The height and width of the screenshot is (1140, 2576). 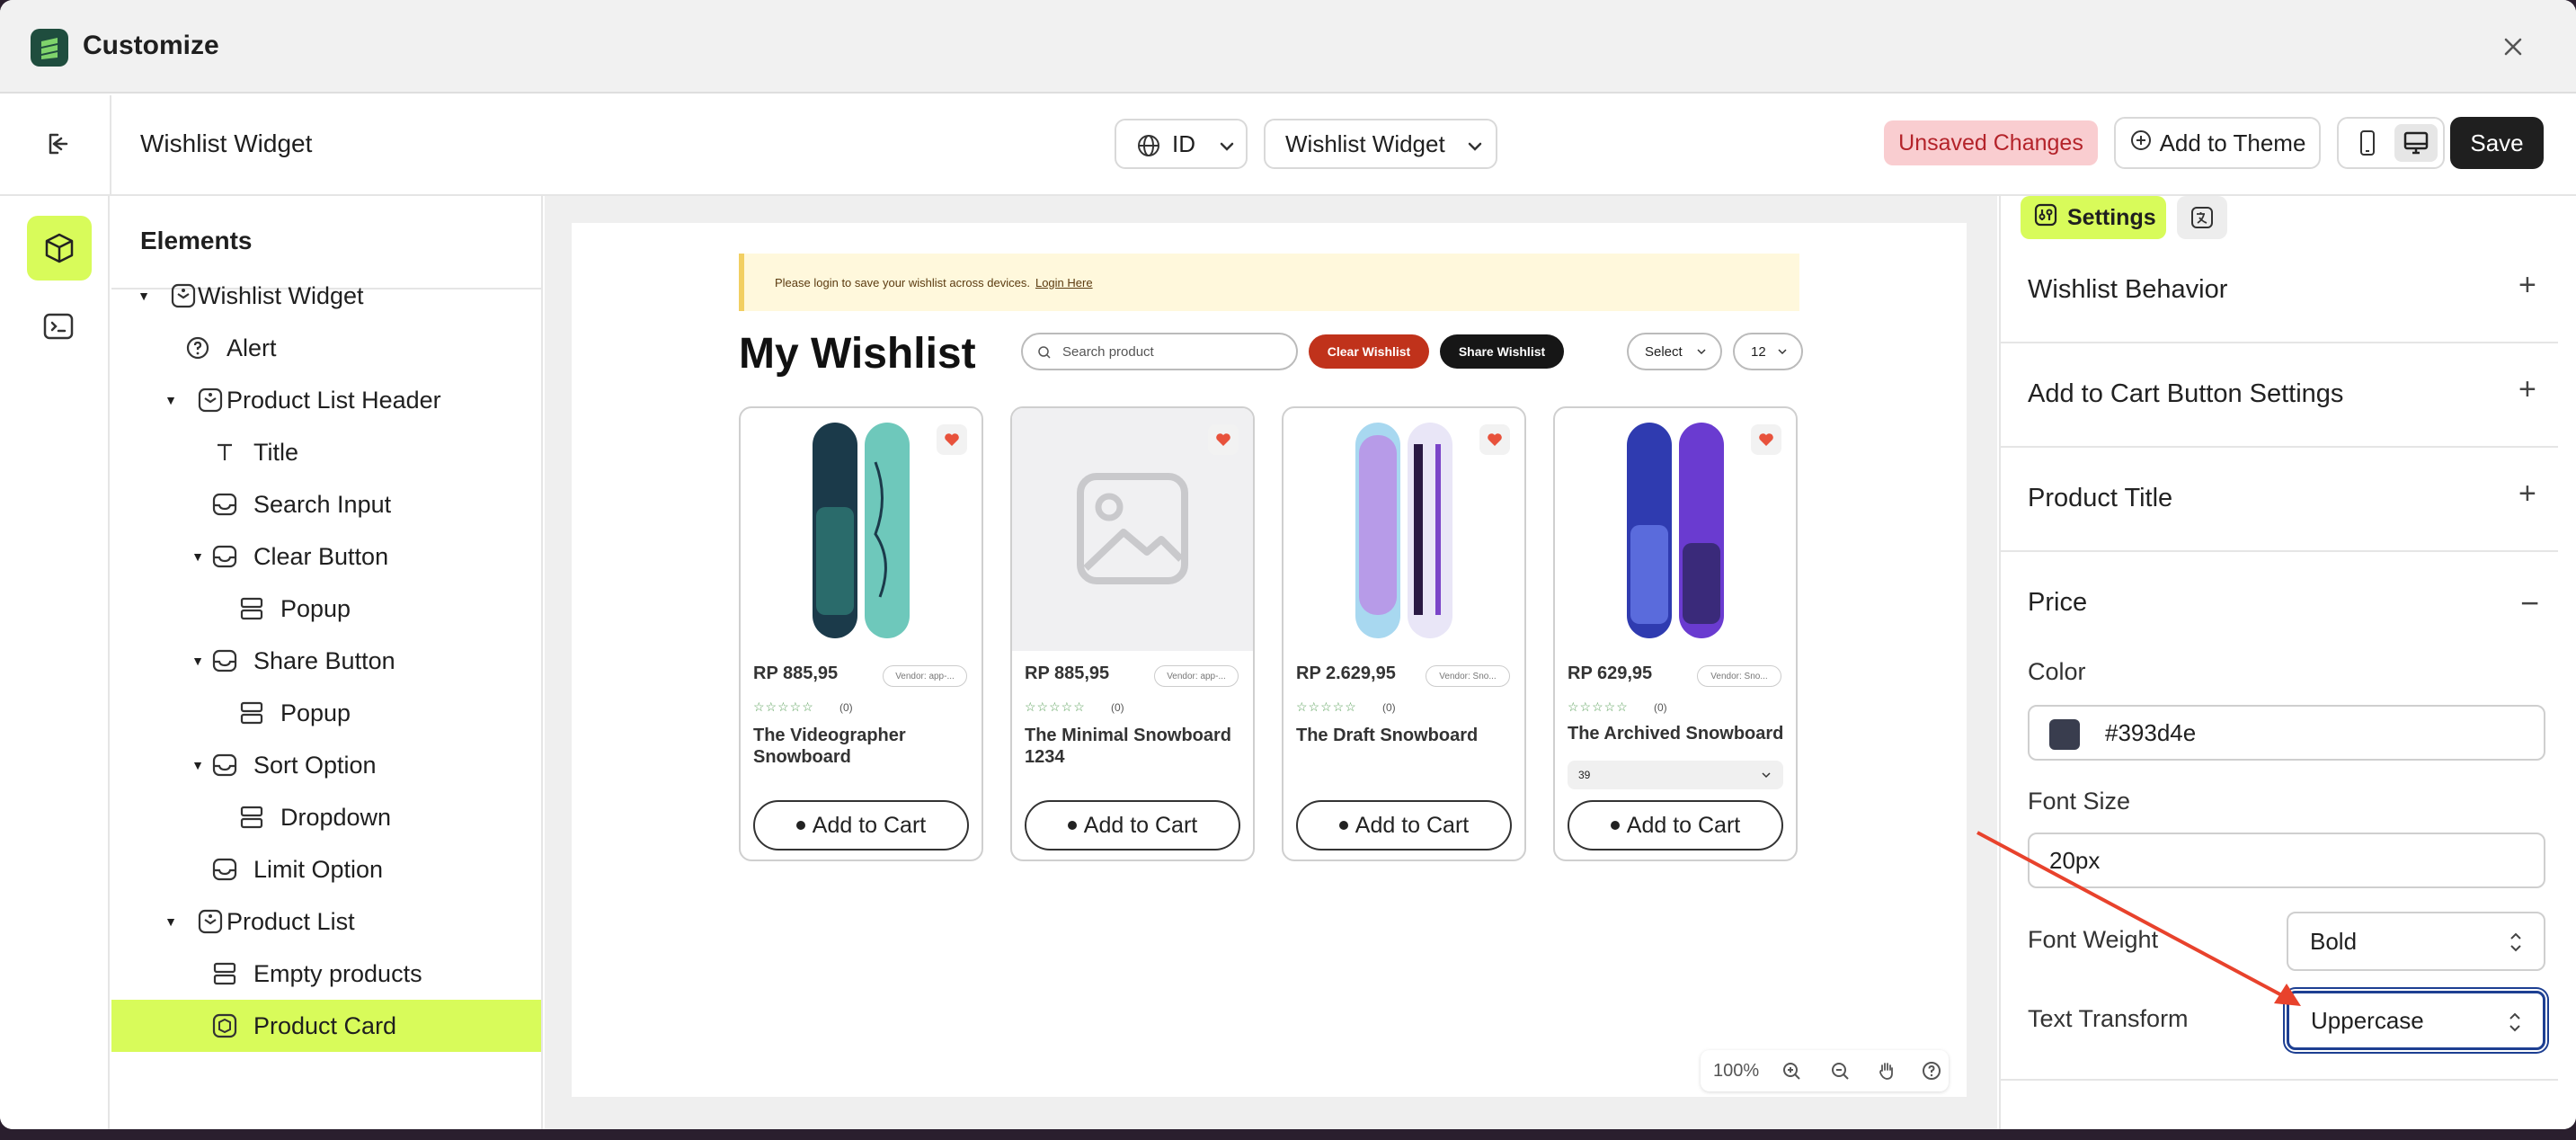 What do you see at coordinates (2093, 217) in the screenshot?
I see `tab-settings: Settings` at bounding box center [2093, 217].